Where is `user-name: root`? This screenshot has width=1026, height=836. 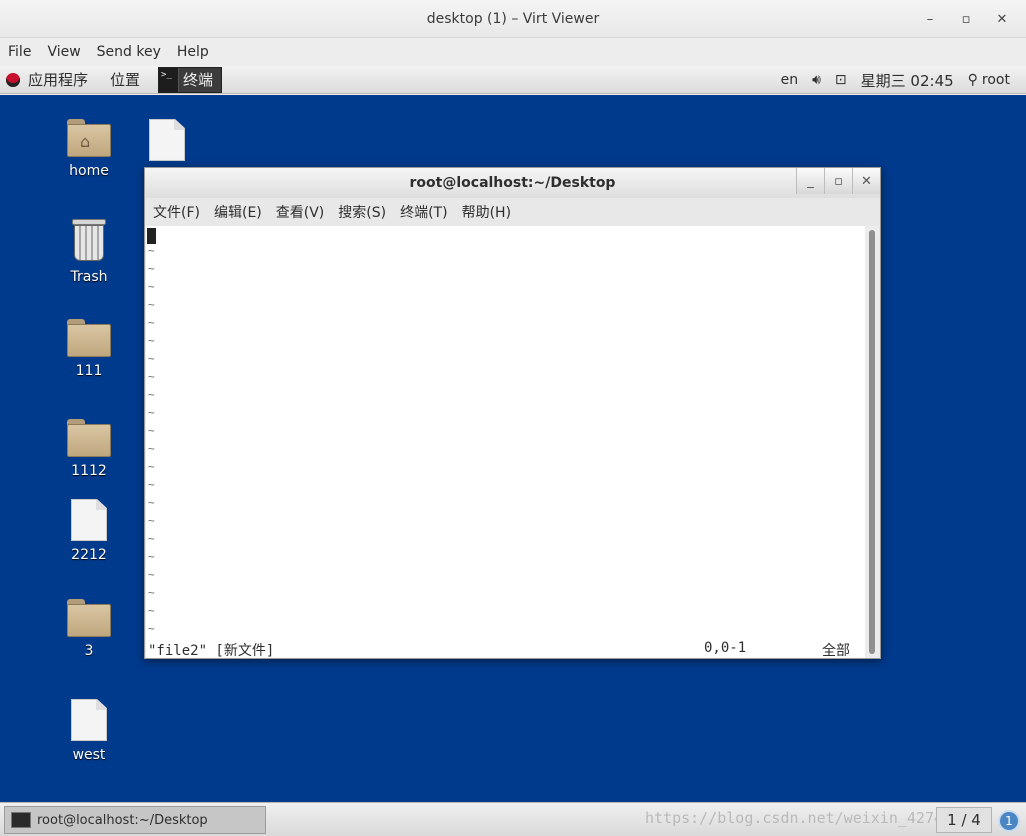 user-name: root is located at coordinates (995, 80).